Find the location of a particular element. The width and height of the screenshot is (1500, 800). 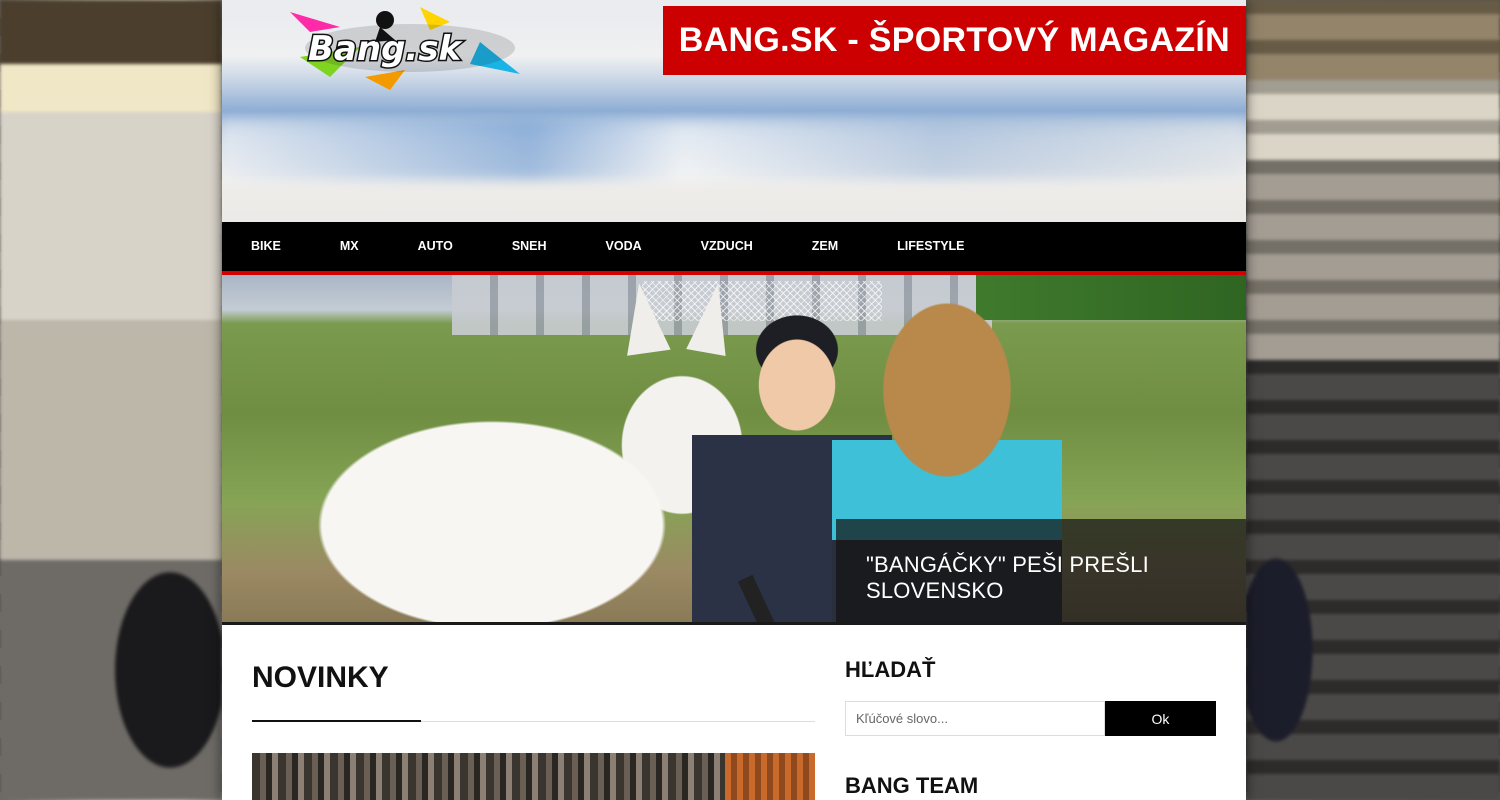

nav-item-sneh: SNEH is located at coordinates (529, 246).